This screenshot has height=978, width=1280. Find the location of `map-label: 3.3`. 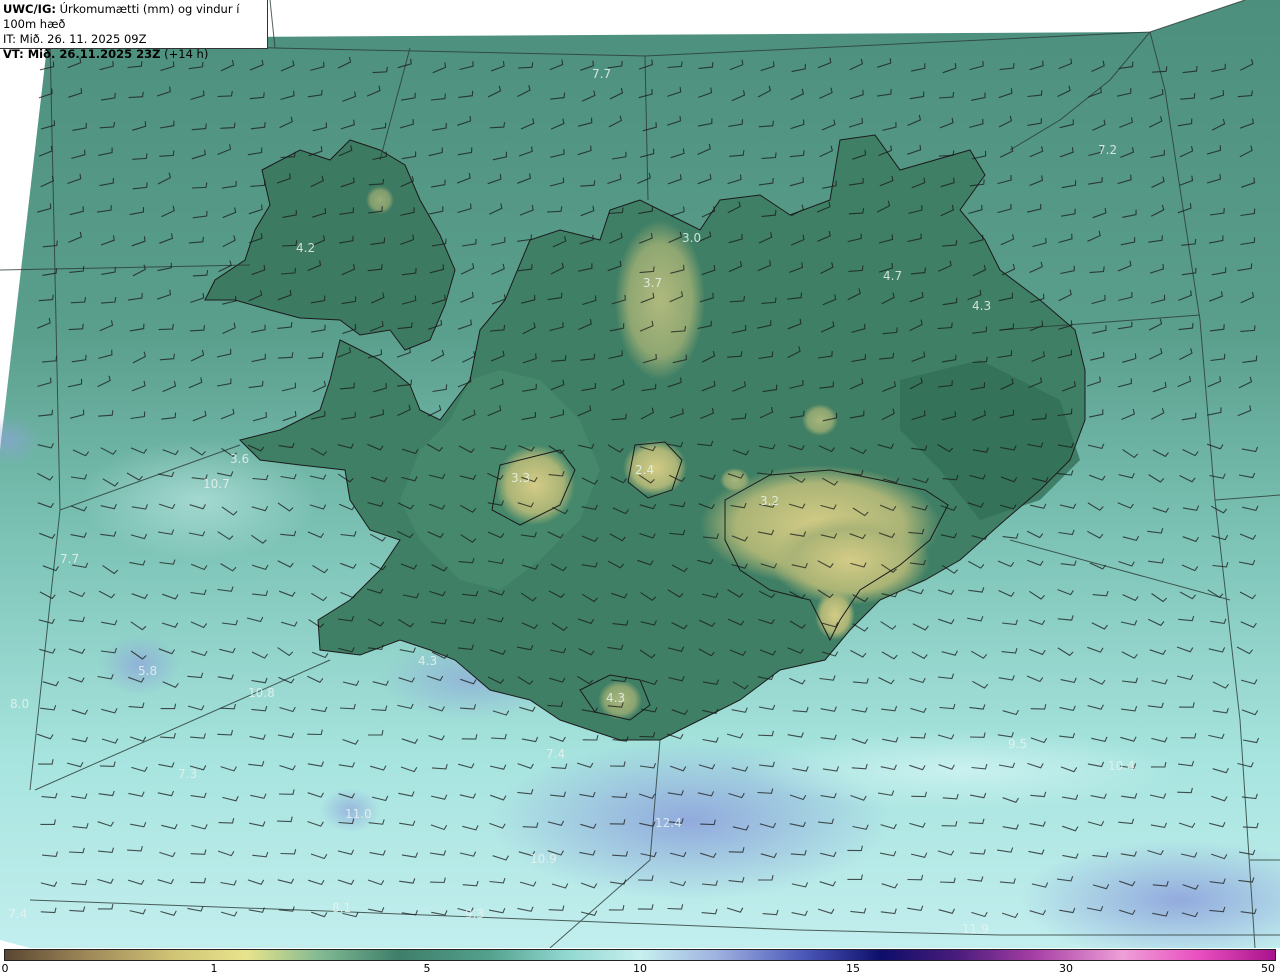

map-label: 3.3 is located at coordinates (520, 478).